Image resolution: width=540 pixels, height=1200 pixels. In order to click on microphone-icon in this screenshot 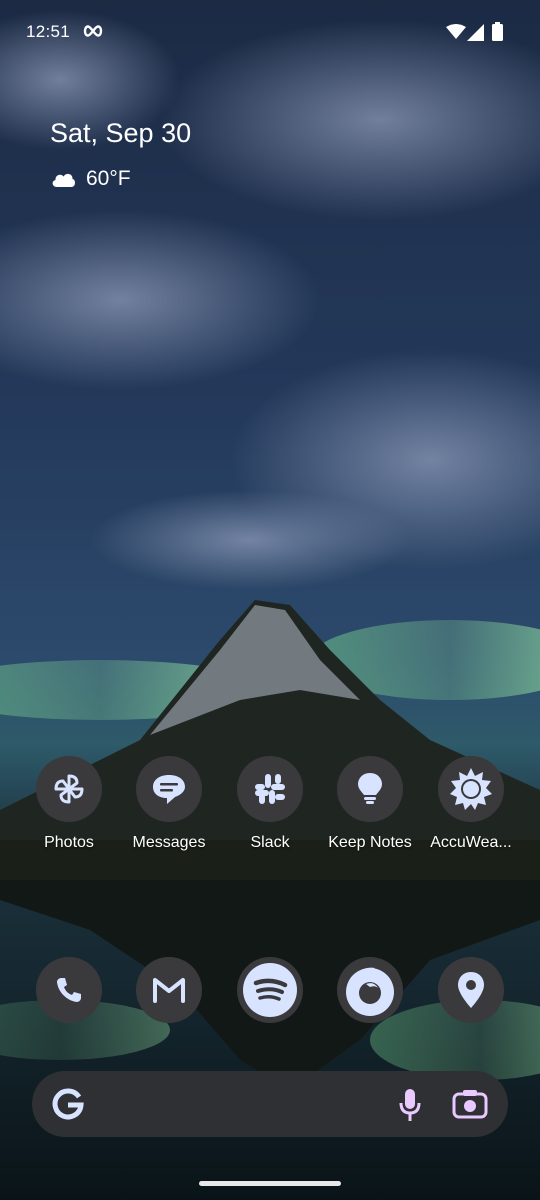, I will do `click(410, 1105)`.